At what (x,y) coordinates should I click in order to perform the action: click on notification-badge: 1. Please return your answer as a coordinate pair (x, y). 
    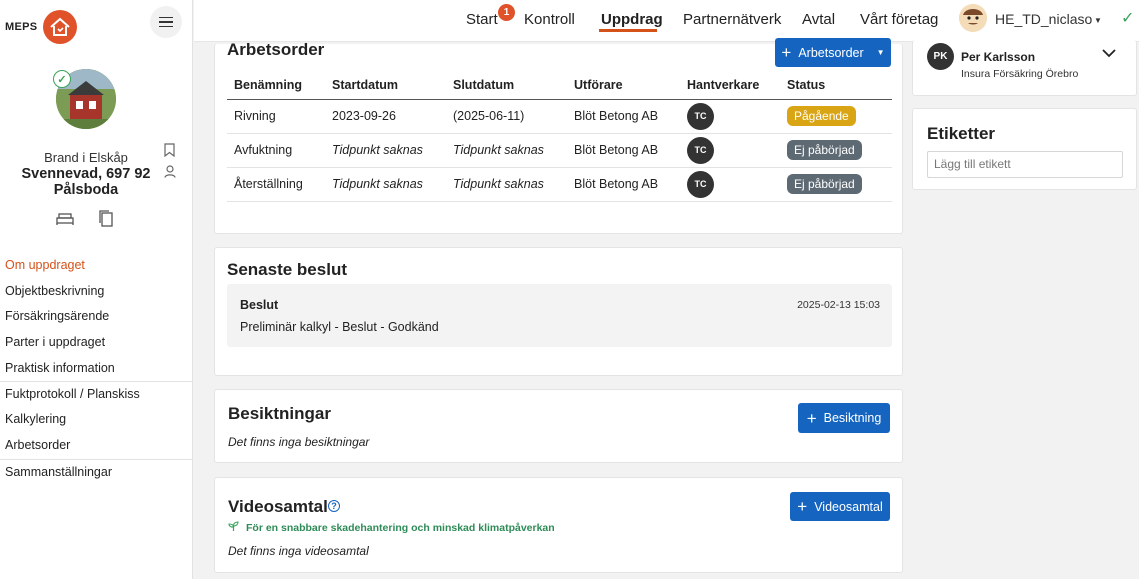
    Looking at the image, I should click on (506, 12).